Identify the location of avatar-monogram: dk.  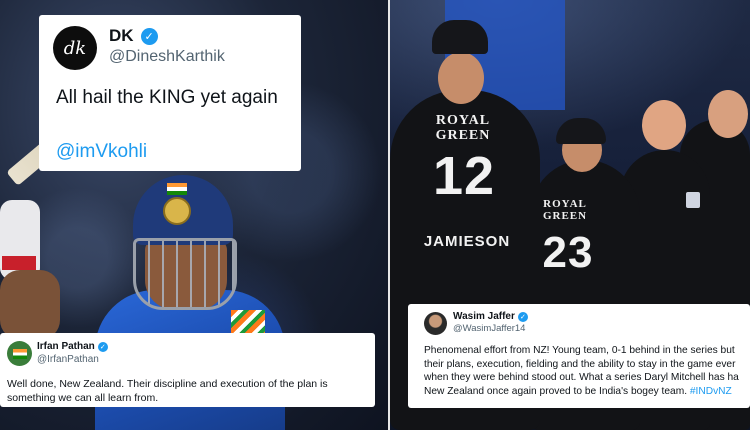
(75, 48).